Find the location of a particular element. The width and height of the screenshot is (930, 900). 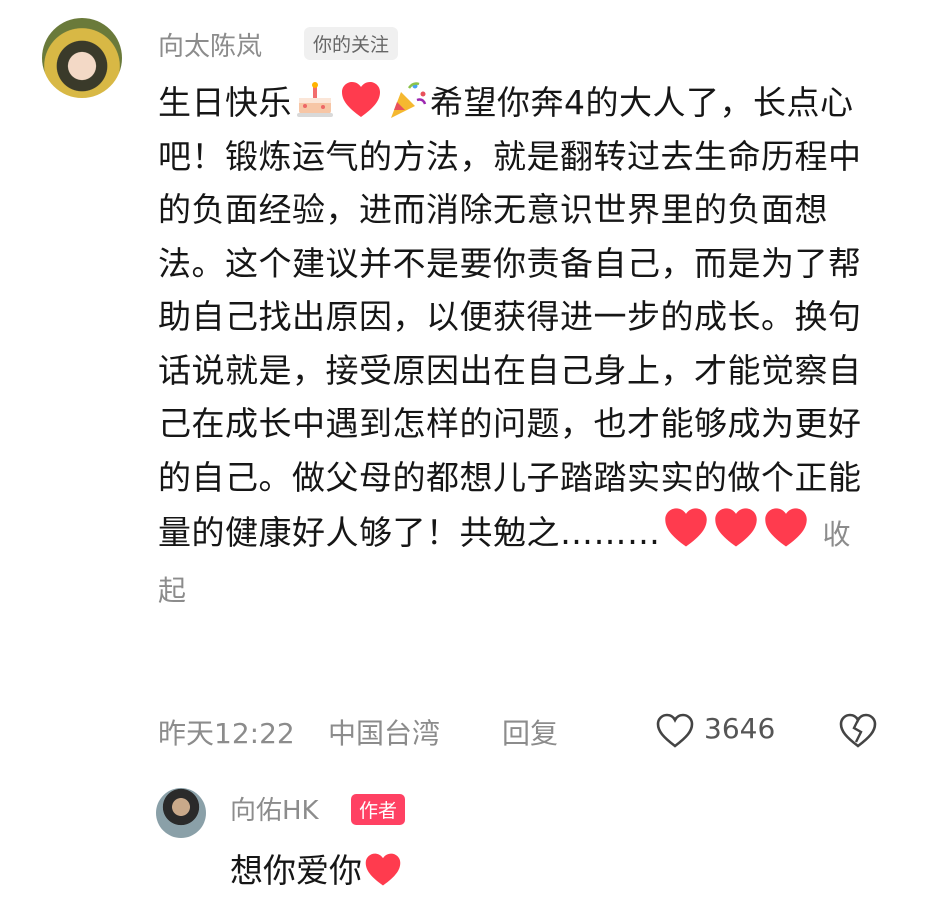

like-count: 3646 is located at coordinates (740, 728).